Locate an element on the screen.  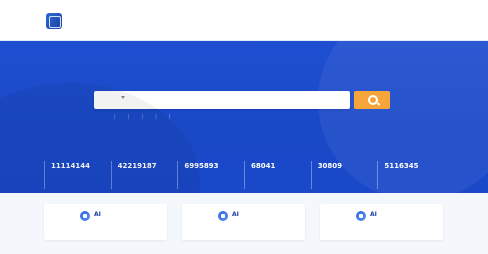
stat-item: 6995893 is located at coordinates (210, 175).